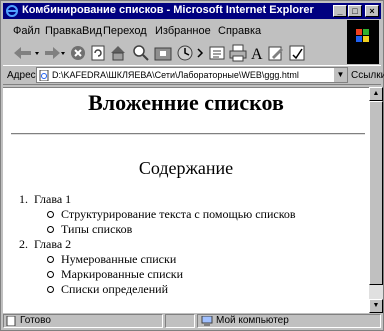  What do you see at coordinates (89, 229) in the screenshot?
I see `sub-list-item: Типы списков` at bounding box center [89, 229].